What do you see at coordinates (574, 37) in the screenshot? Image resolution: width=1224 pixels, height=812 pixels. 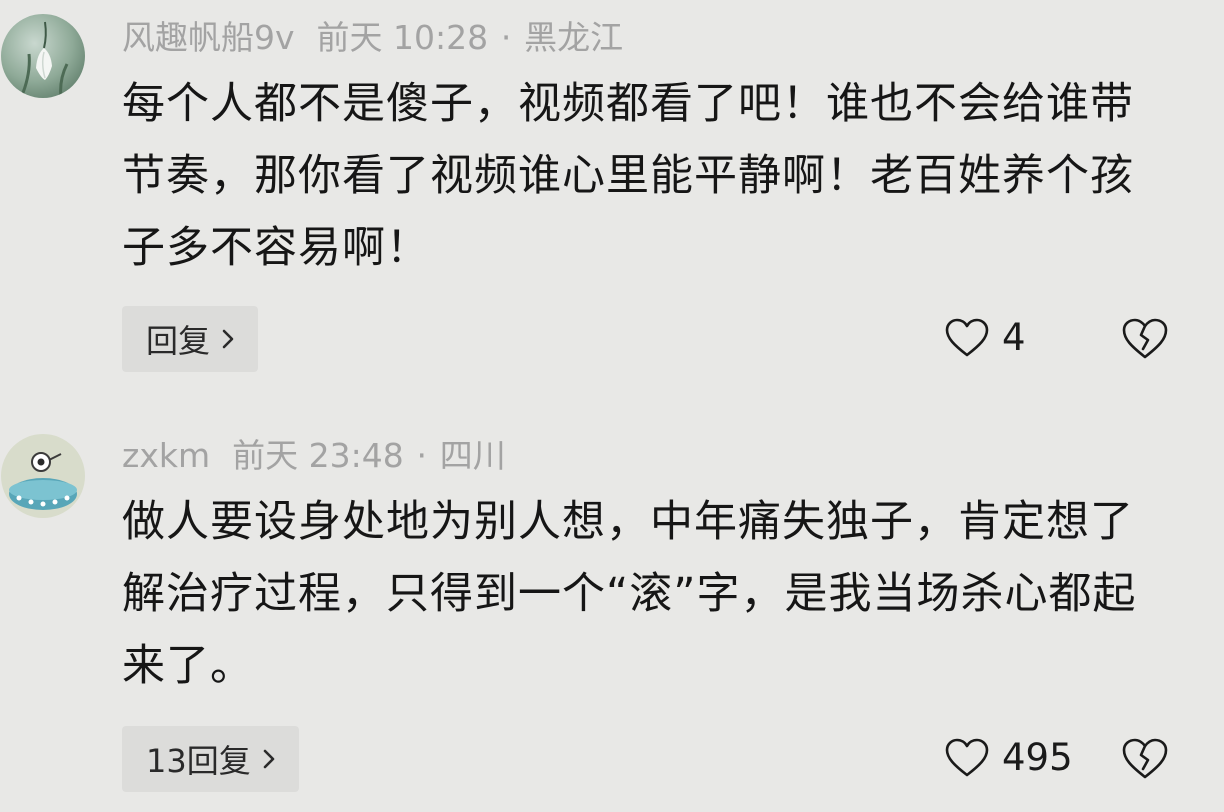 I see `comment-location: 黑龙江` at bounding box center [574, 37].